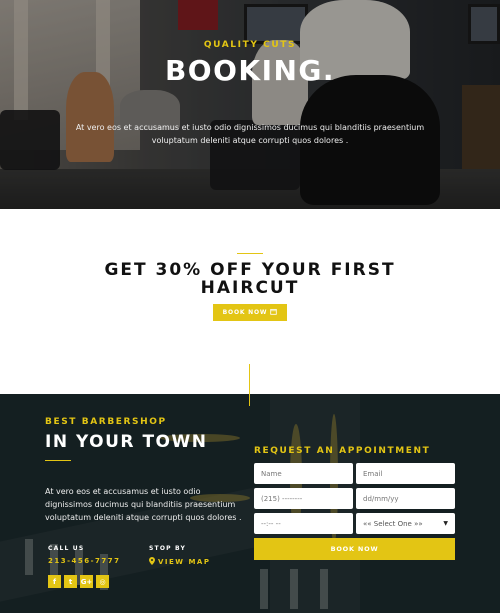 This screenshot has width=500, height=613. Describe the element at coordinates (106, 422) in the screenshot. I see `about-eyebrow: BEST BARBERSHOP` at that location.